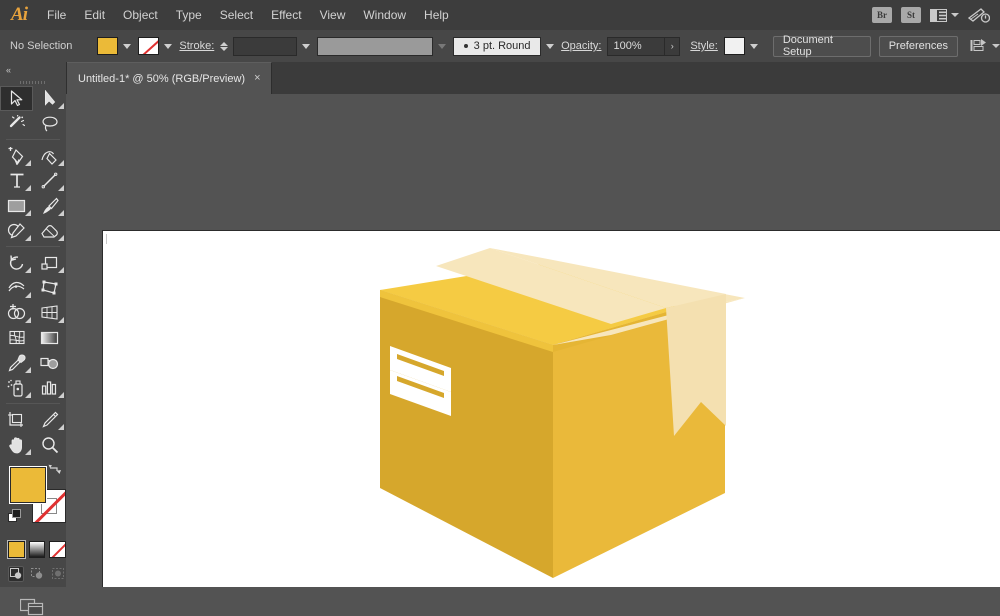 This screenshot has width=1000, height=616. I want to click on eraser-tool, so click(49, 230).